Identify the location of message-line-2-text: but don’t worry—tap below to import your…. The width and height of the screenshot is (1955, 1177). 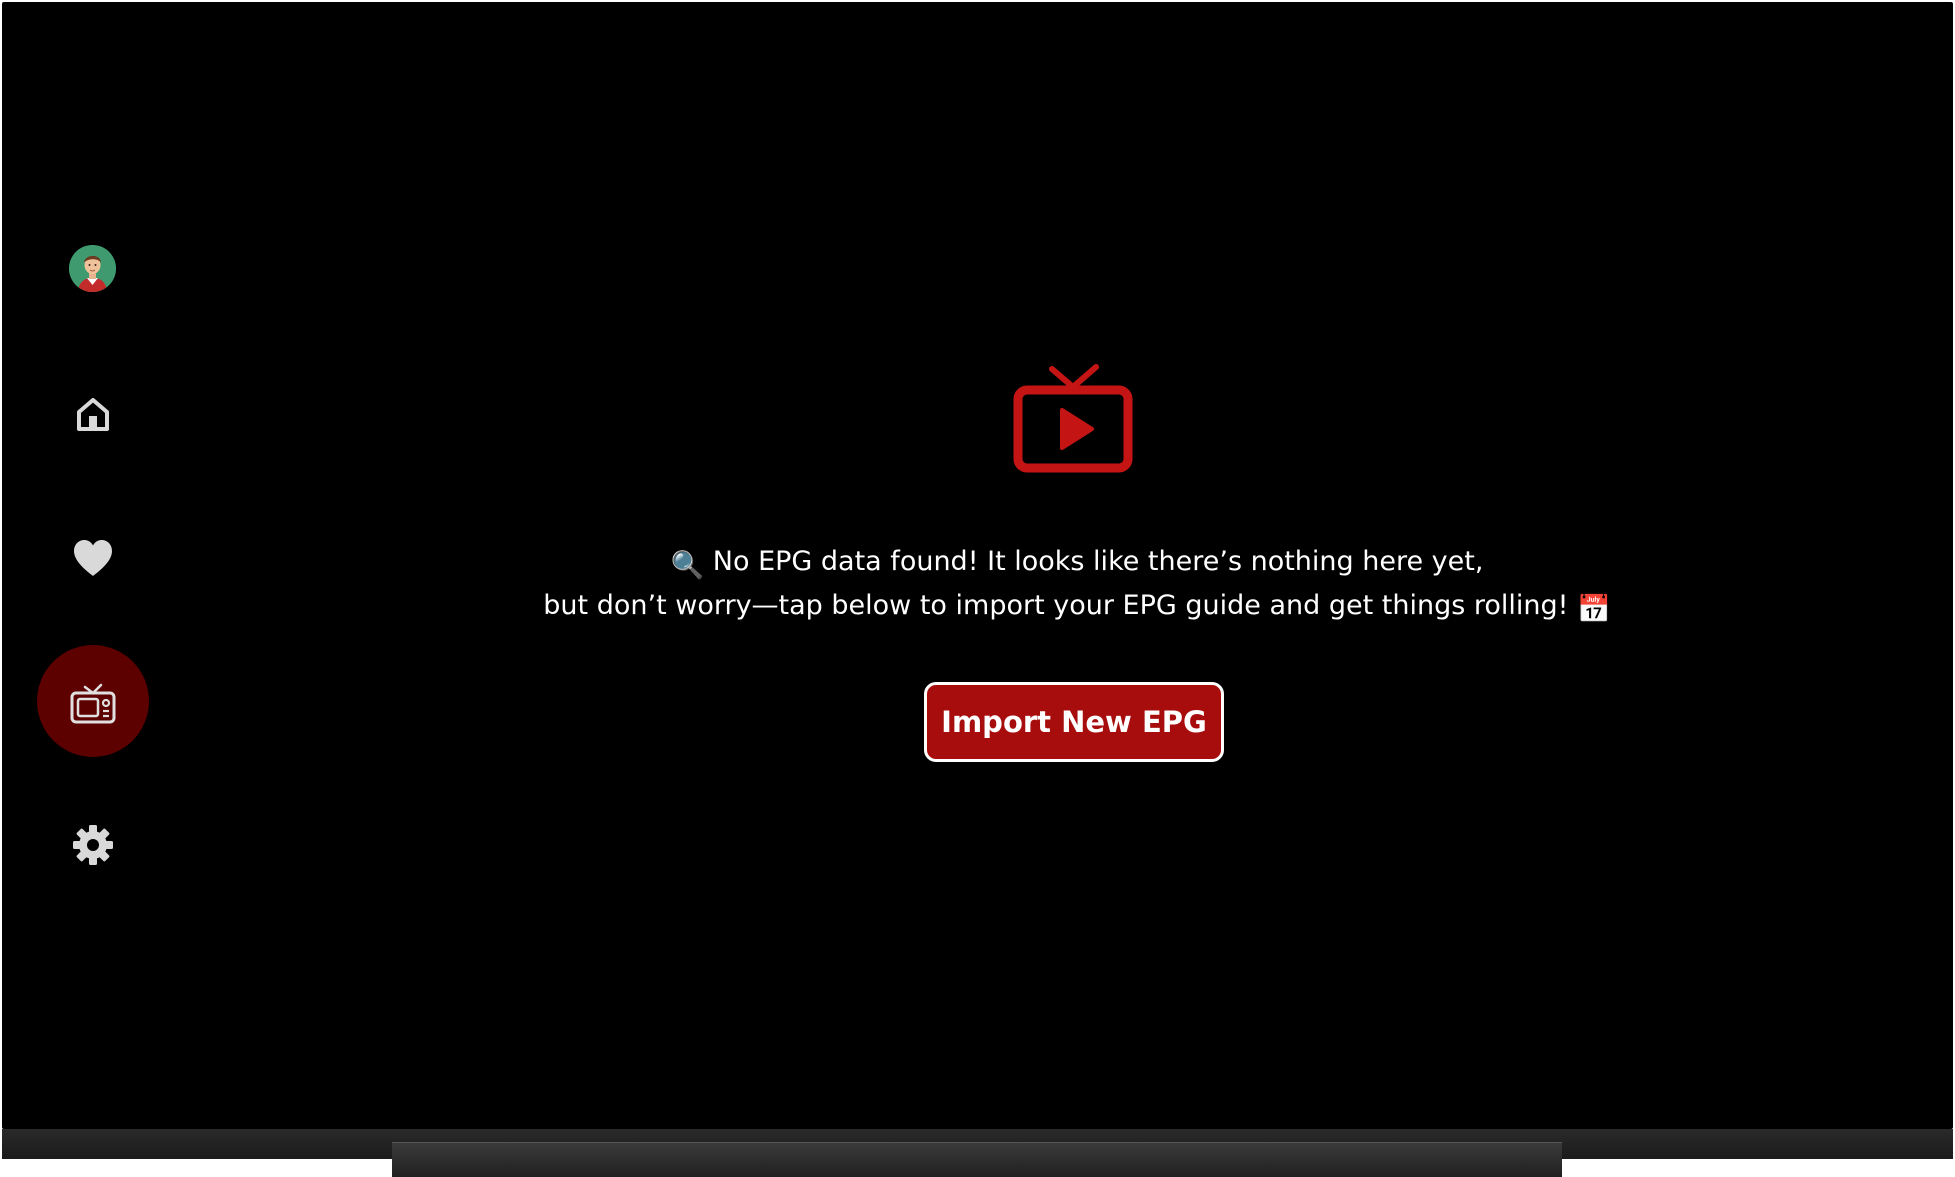
(1056, 605).